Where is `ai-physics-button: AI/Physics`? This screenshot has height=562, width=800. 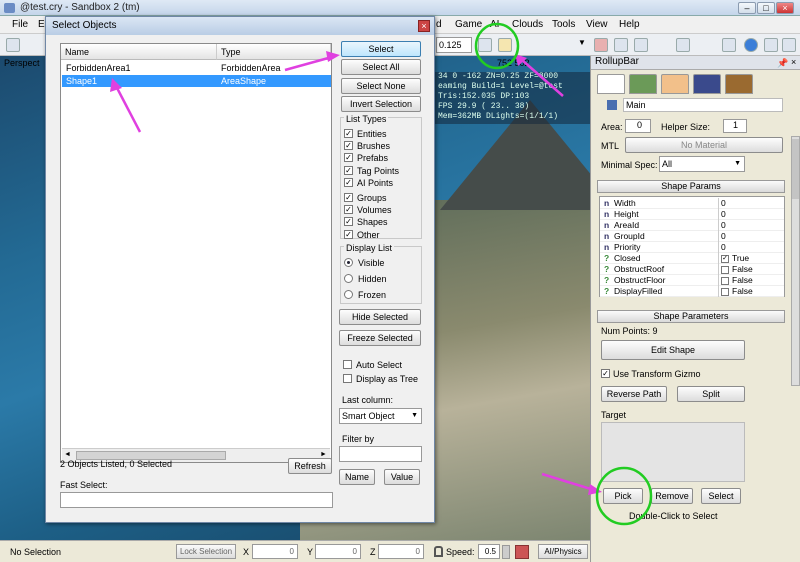 ai-physics-button: AI/Physics is located at coordinates (563, 551).